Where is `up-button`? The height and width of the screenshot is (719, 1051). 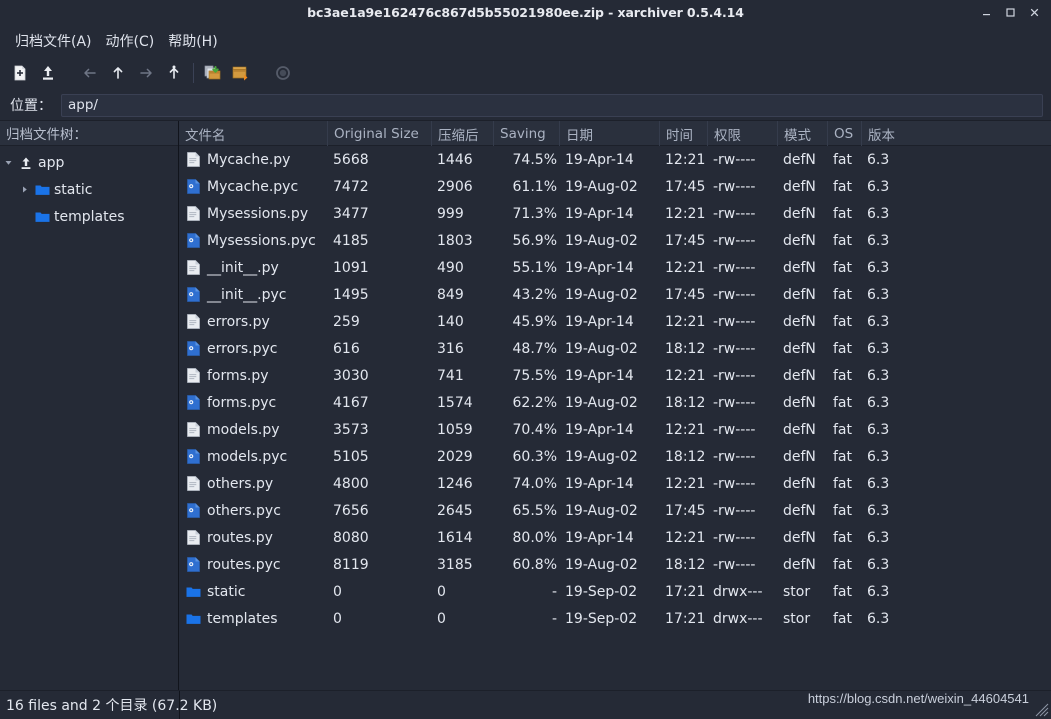 up-button is located at coordinates (118, 73).